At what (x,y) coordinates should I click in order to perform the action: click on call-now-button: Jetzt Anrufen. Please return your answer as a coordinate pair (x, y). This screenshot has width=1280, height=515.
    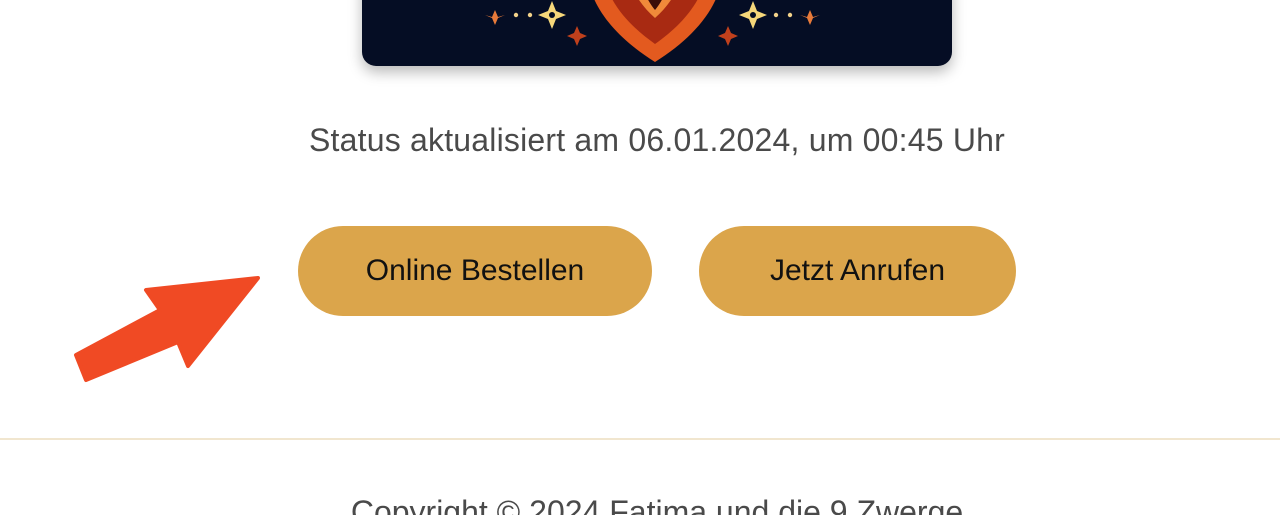
    Looking at the image, I should click on (857, 271).